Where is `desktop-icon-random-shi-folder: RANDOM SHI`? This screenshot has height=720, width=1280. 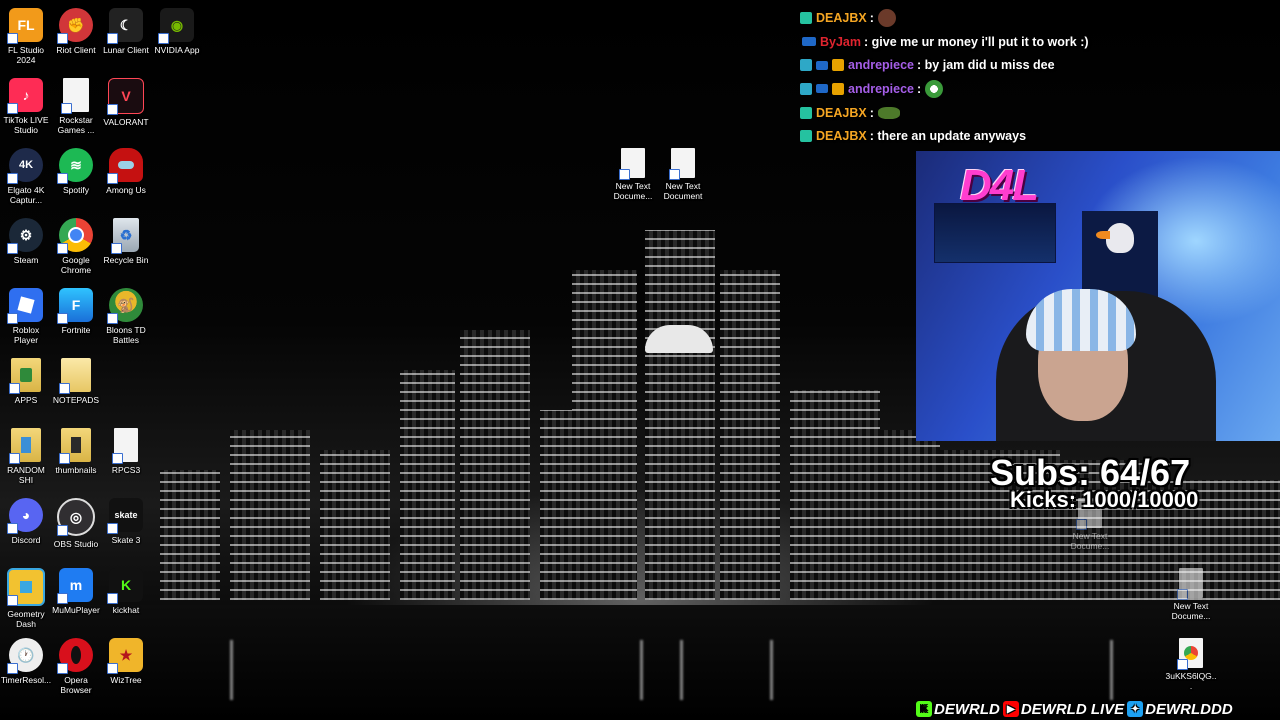
desktop-icon-random-shi-folder: RANDOM SHI is located at coordinates (26, 456).